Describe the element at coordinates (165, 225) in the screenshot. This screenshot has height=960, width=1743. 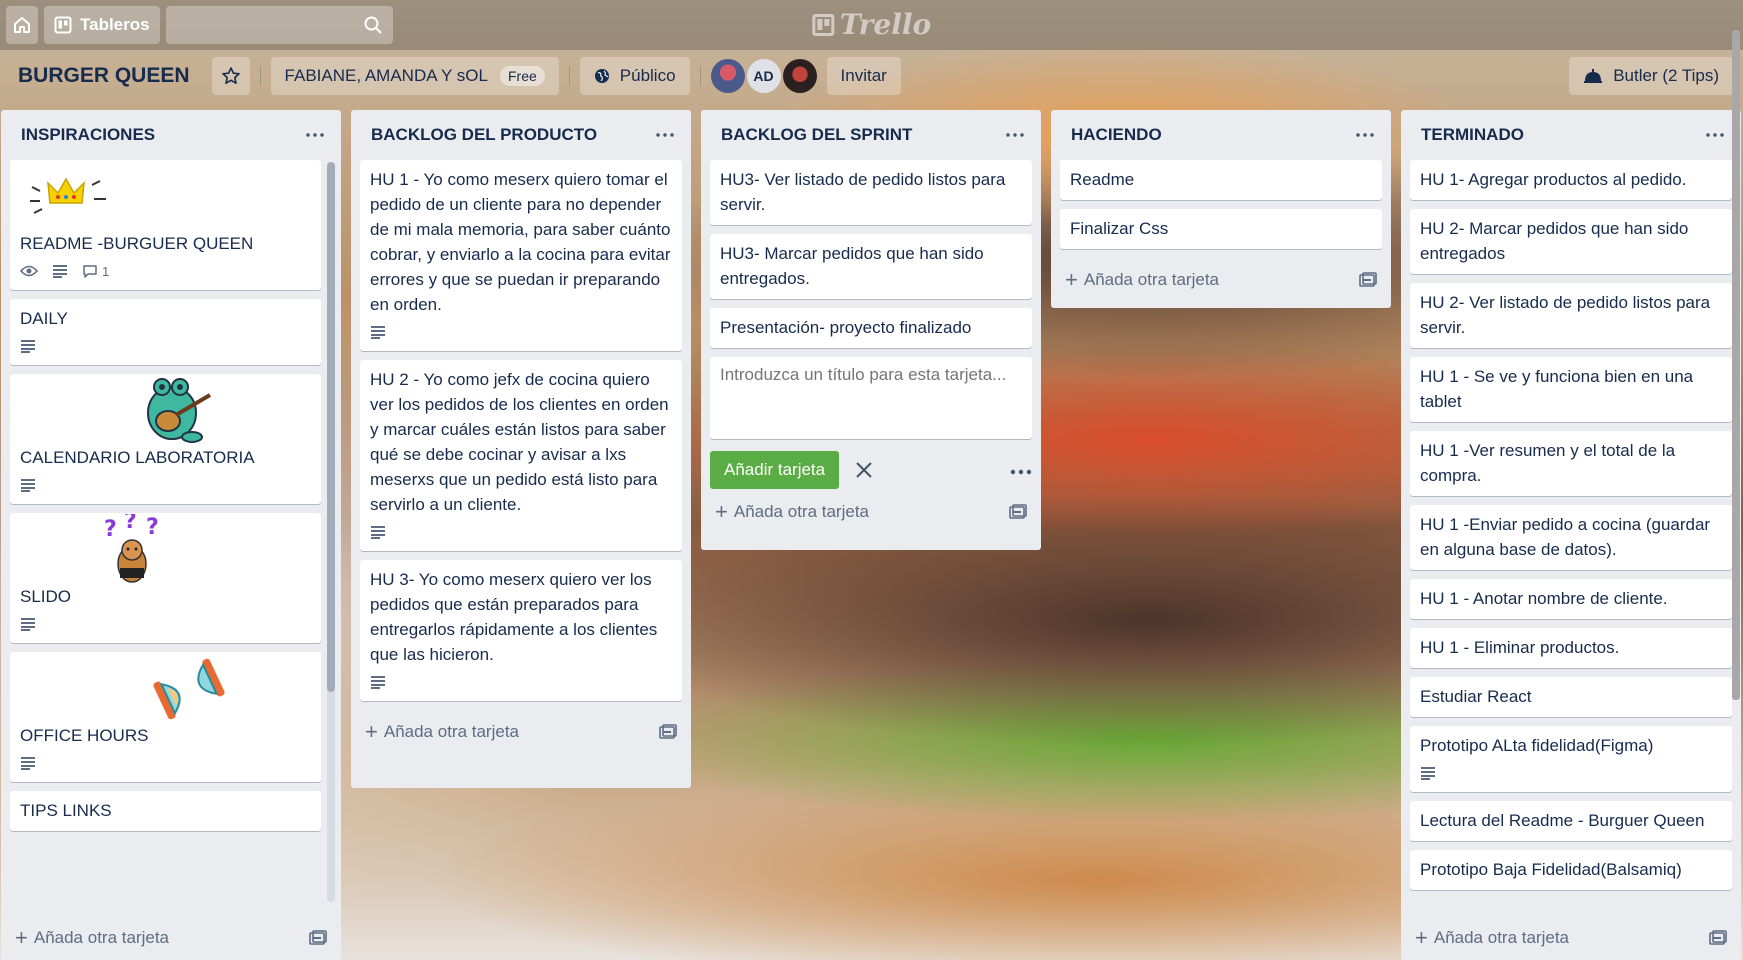
I see `card: README -BURGUER QUEEN 1` at that location.